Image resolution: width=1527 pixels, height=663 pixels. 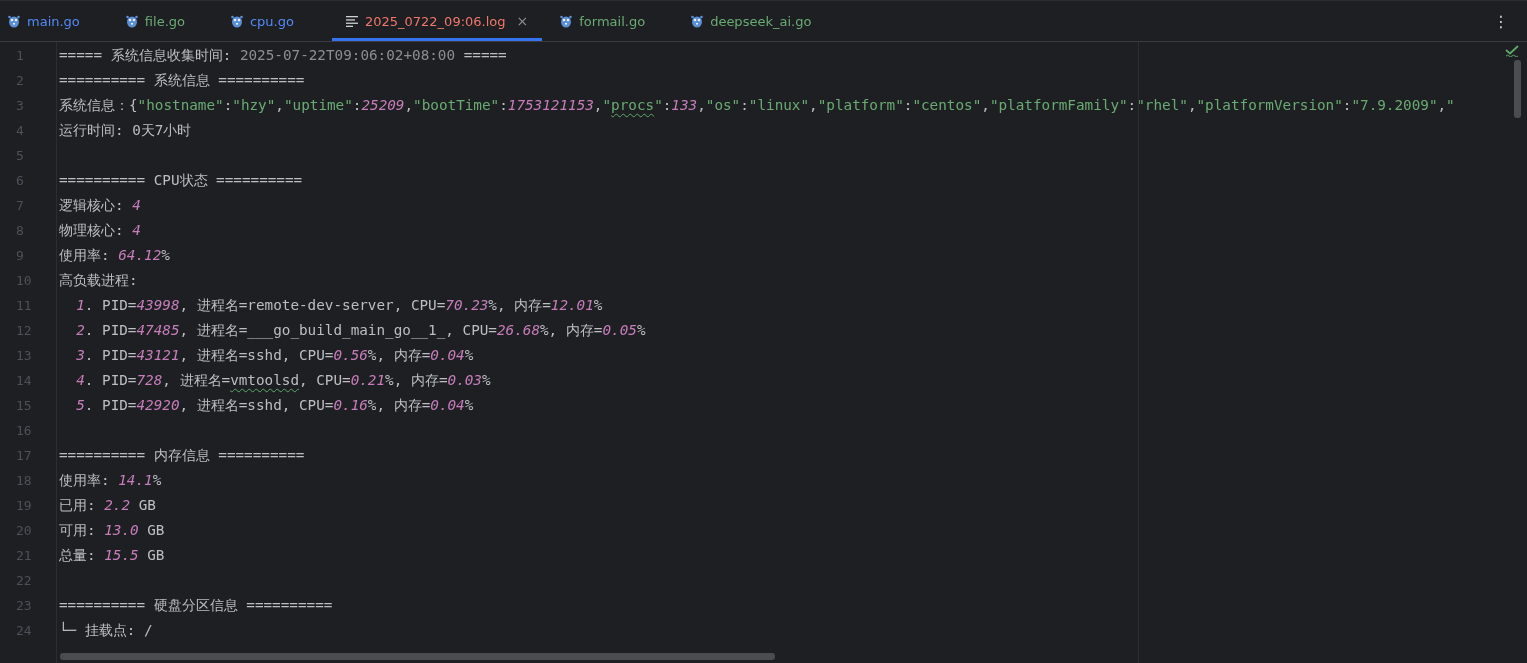 What do you see at coordinates (114, 255) in the screenshot?
I see `code-line: 使用率: 64.12%` at bounding box center [114, 255].